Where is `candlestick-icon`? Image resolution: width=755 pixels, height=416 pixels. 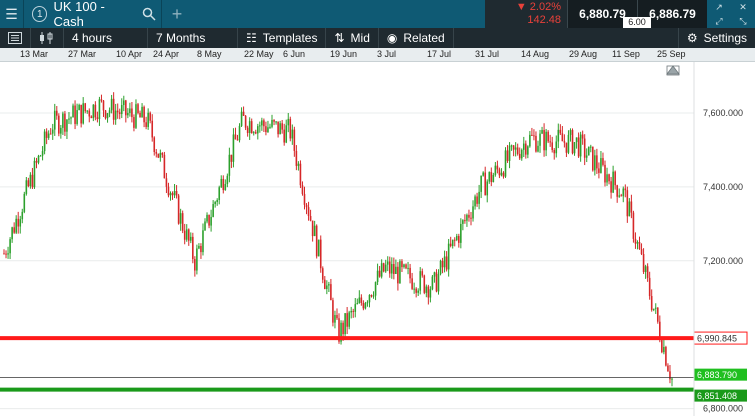 candlestick-icon is located at coordinates (46, 38).